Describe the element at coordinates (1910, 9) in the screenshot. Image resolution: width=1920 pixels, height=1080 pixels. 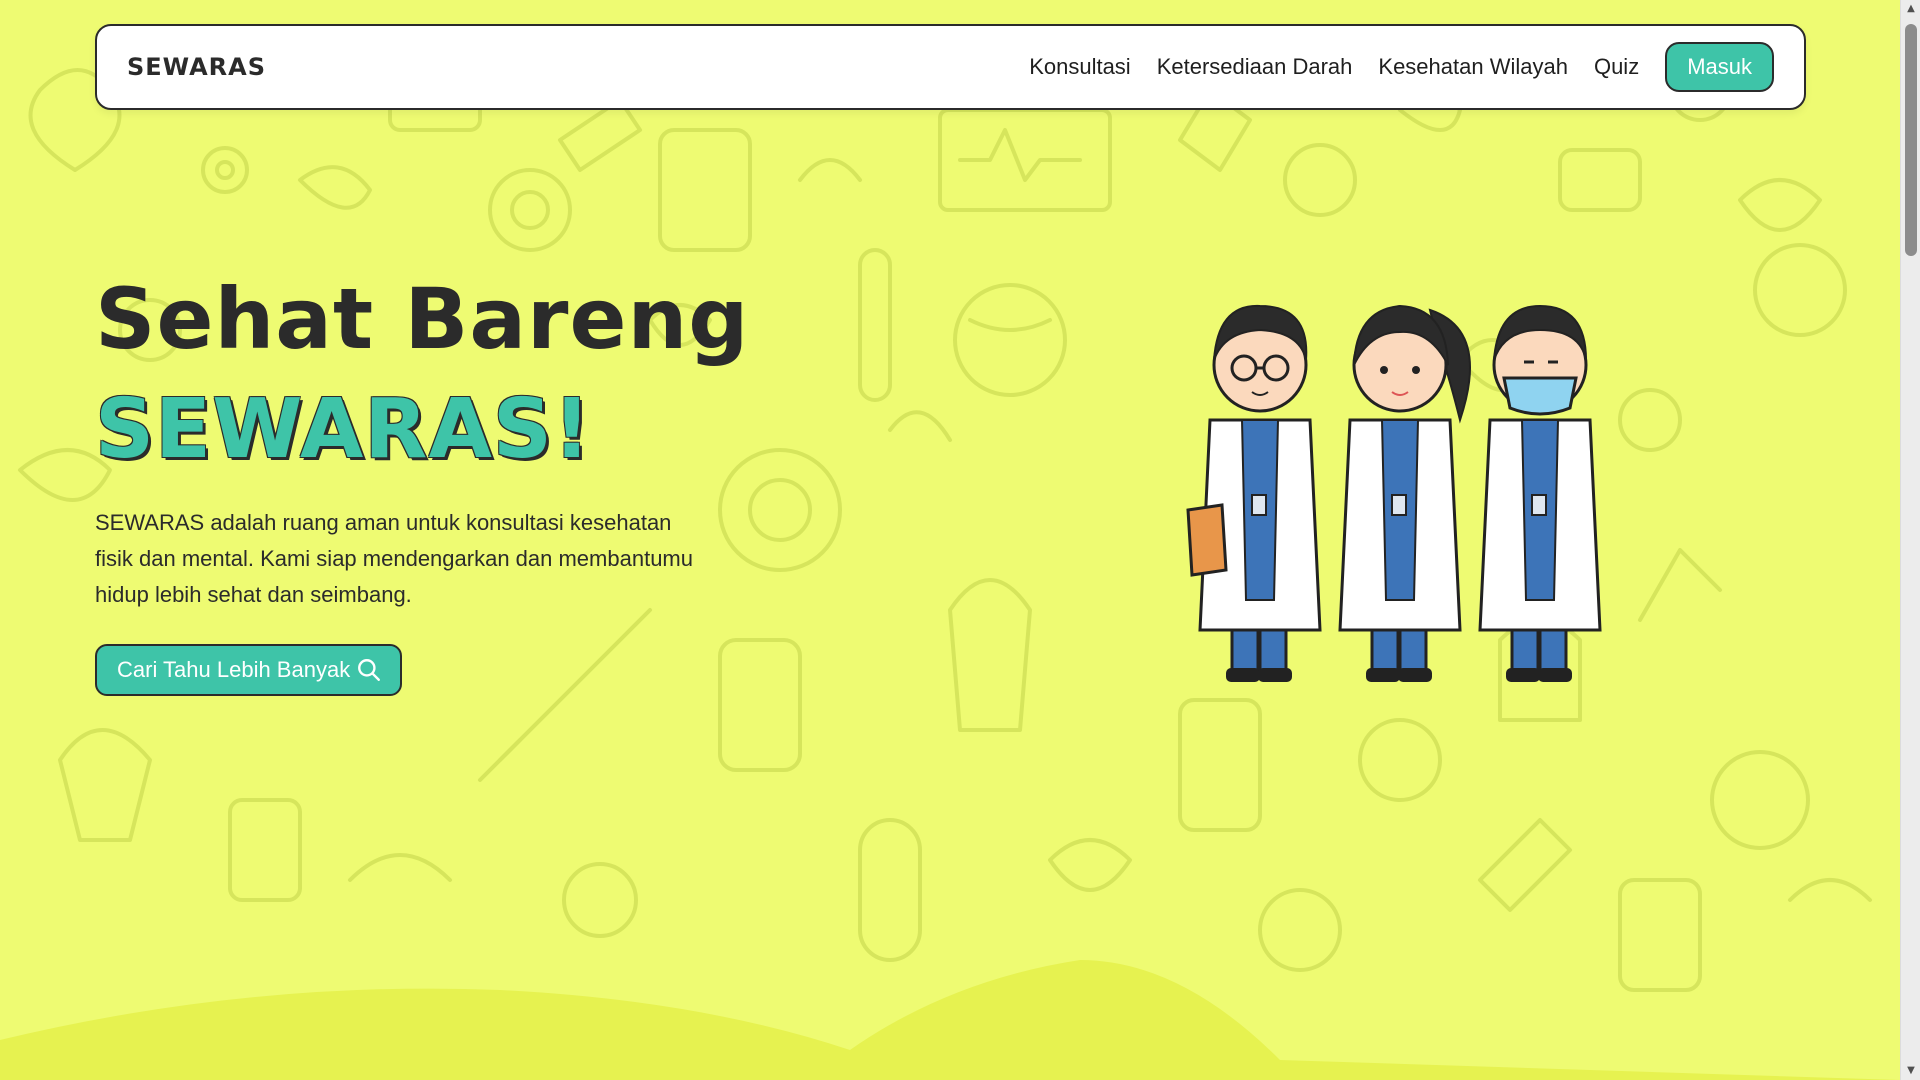
I see `scroll-up-arrow-icon: ▲` at that location.